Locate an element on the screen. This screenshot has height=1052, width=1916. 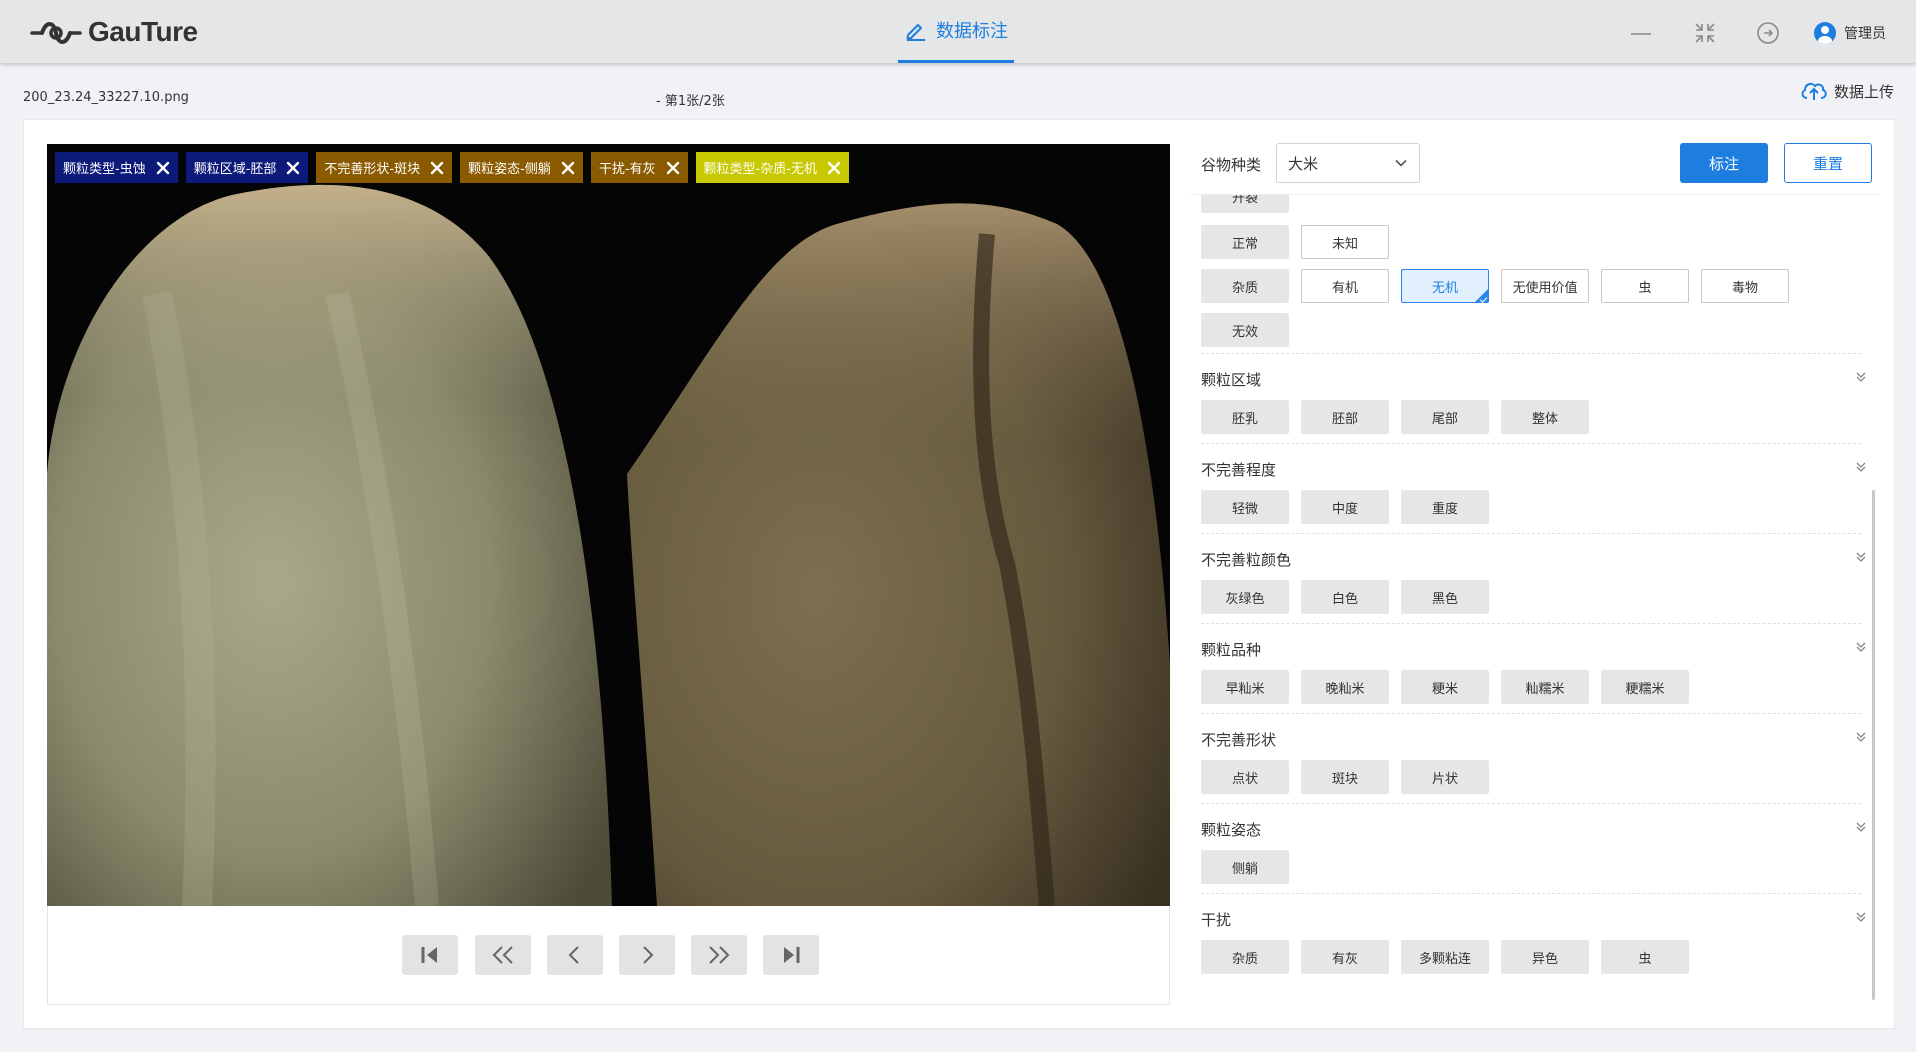
prev-fast-button is located at coordinates (503, 955).